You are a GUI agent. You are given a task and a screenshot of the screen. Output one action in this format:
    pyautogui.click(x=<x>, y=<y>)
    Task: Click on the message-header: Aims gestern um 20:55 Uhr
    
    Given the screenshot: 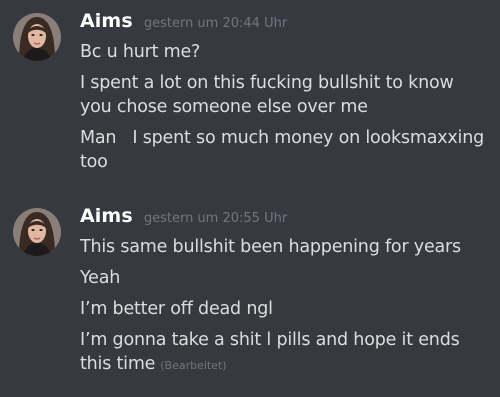 What is the action you would take?
    pyautogui.click(x=284, y=220)
    